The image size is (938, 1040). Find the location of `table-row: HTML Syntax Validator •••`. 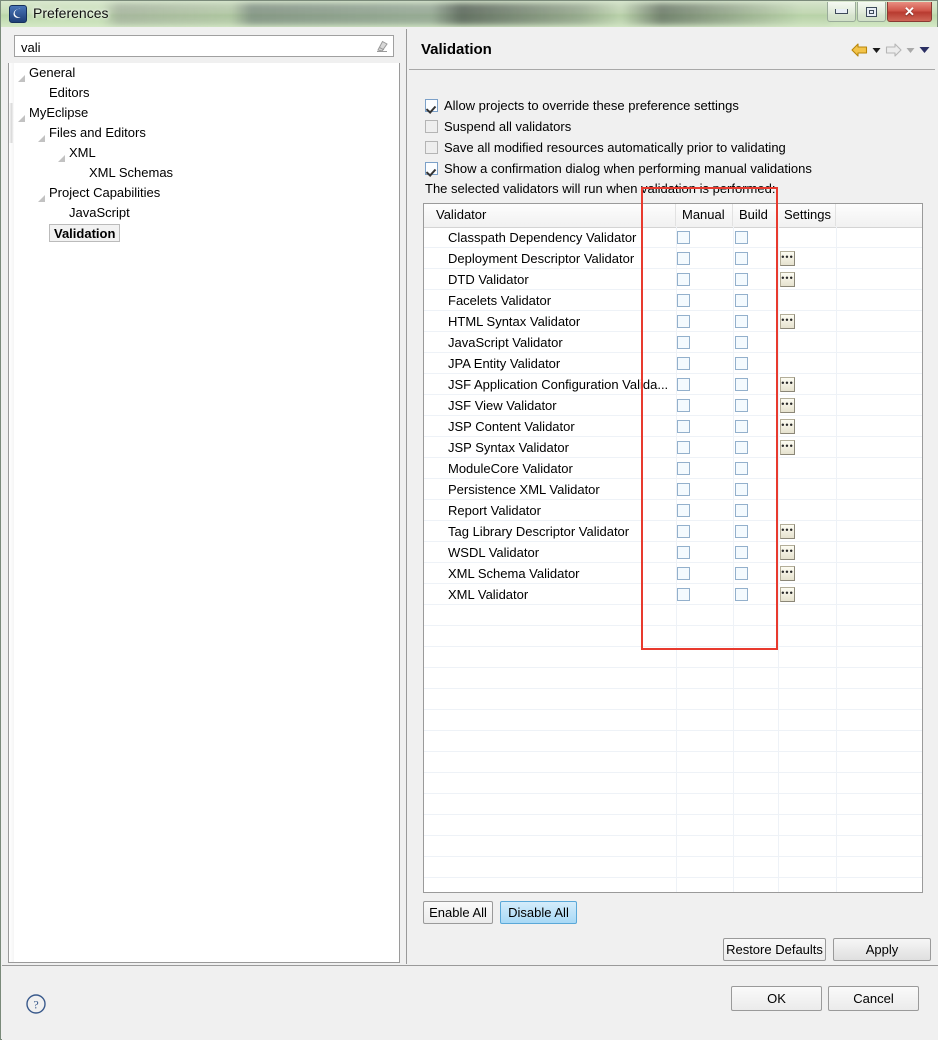

table-row: HTML Syntax Validator ••• is located at coordinates (673, 321).